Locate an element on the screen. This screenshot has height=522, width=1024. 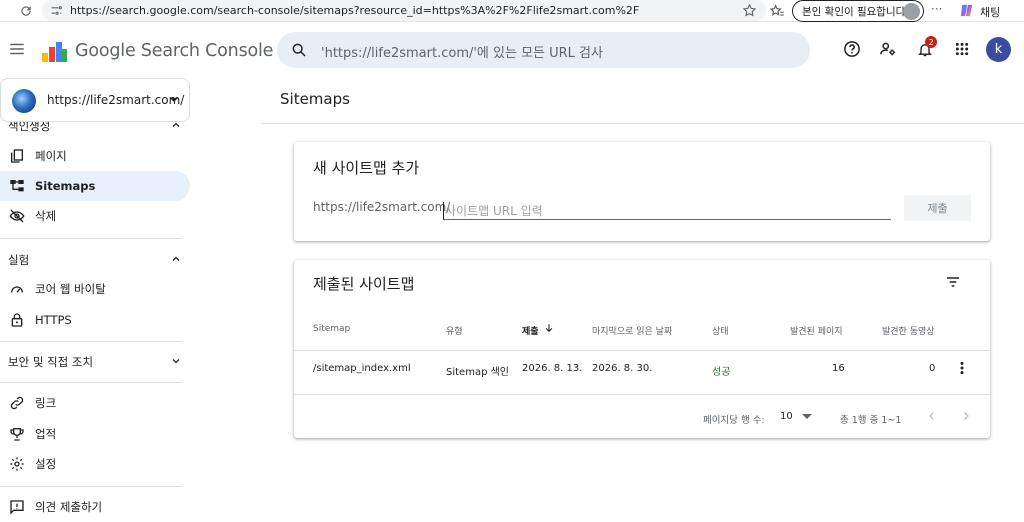
column-header-type: 유형 is located at coordinates (454, 330).